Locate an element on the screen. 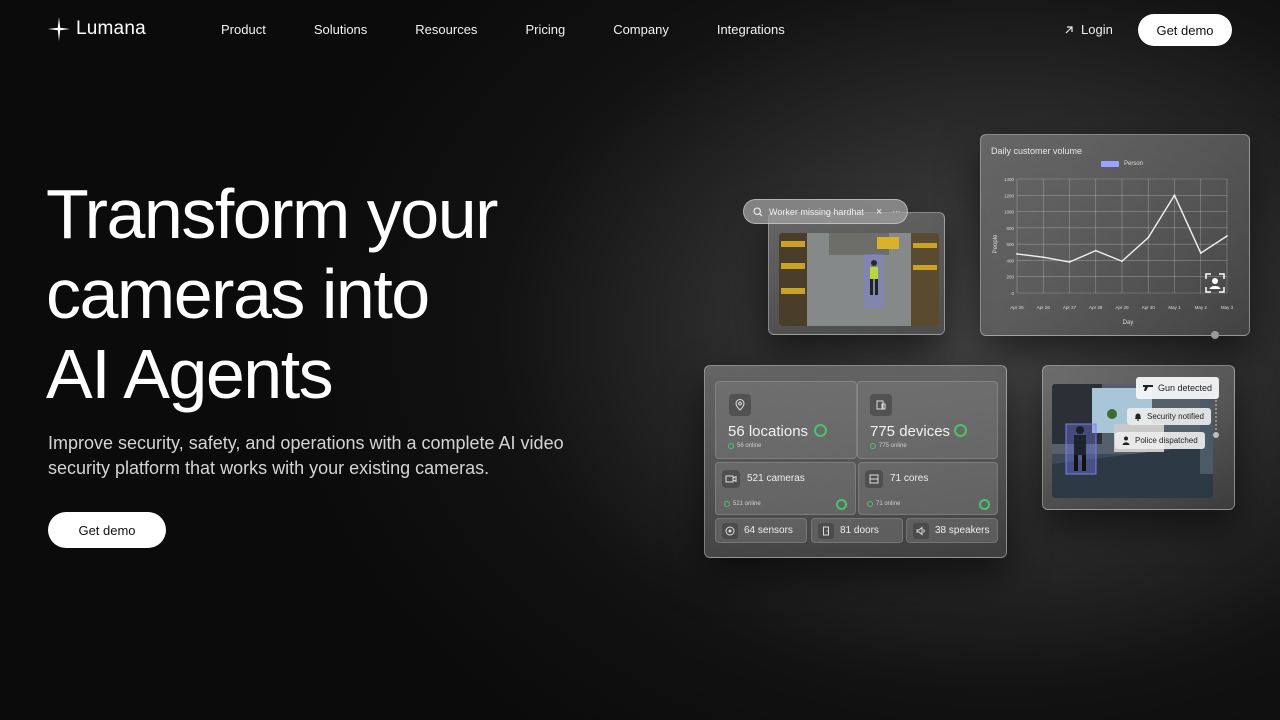 This screenshot has height=720, width=1280. devices-online: 775 online is located at coordinates (888, 446).